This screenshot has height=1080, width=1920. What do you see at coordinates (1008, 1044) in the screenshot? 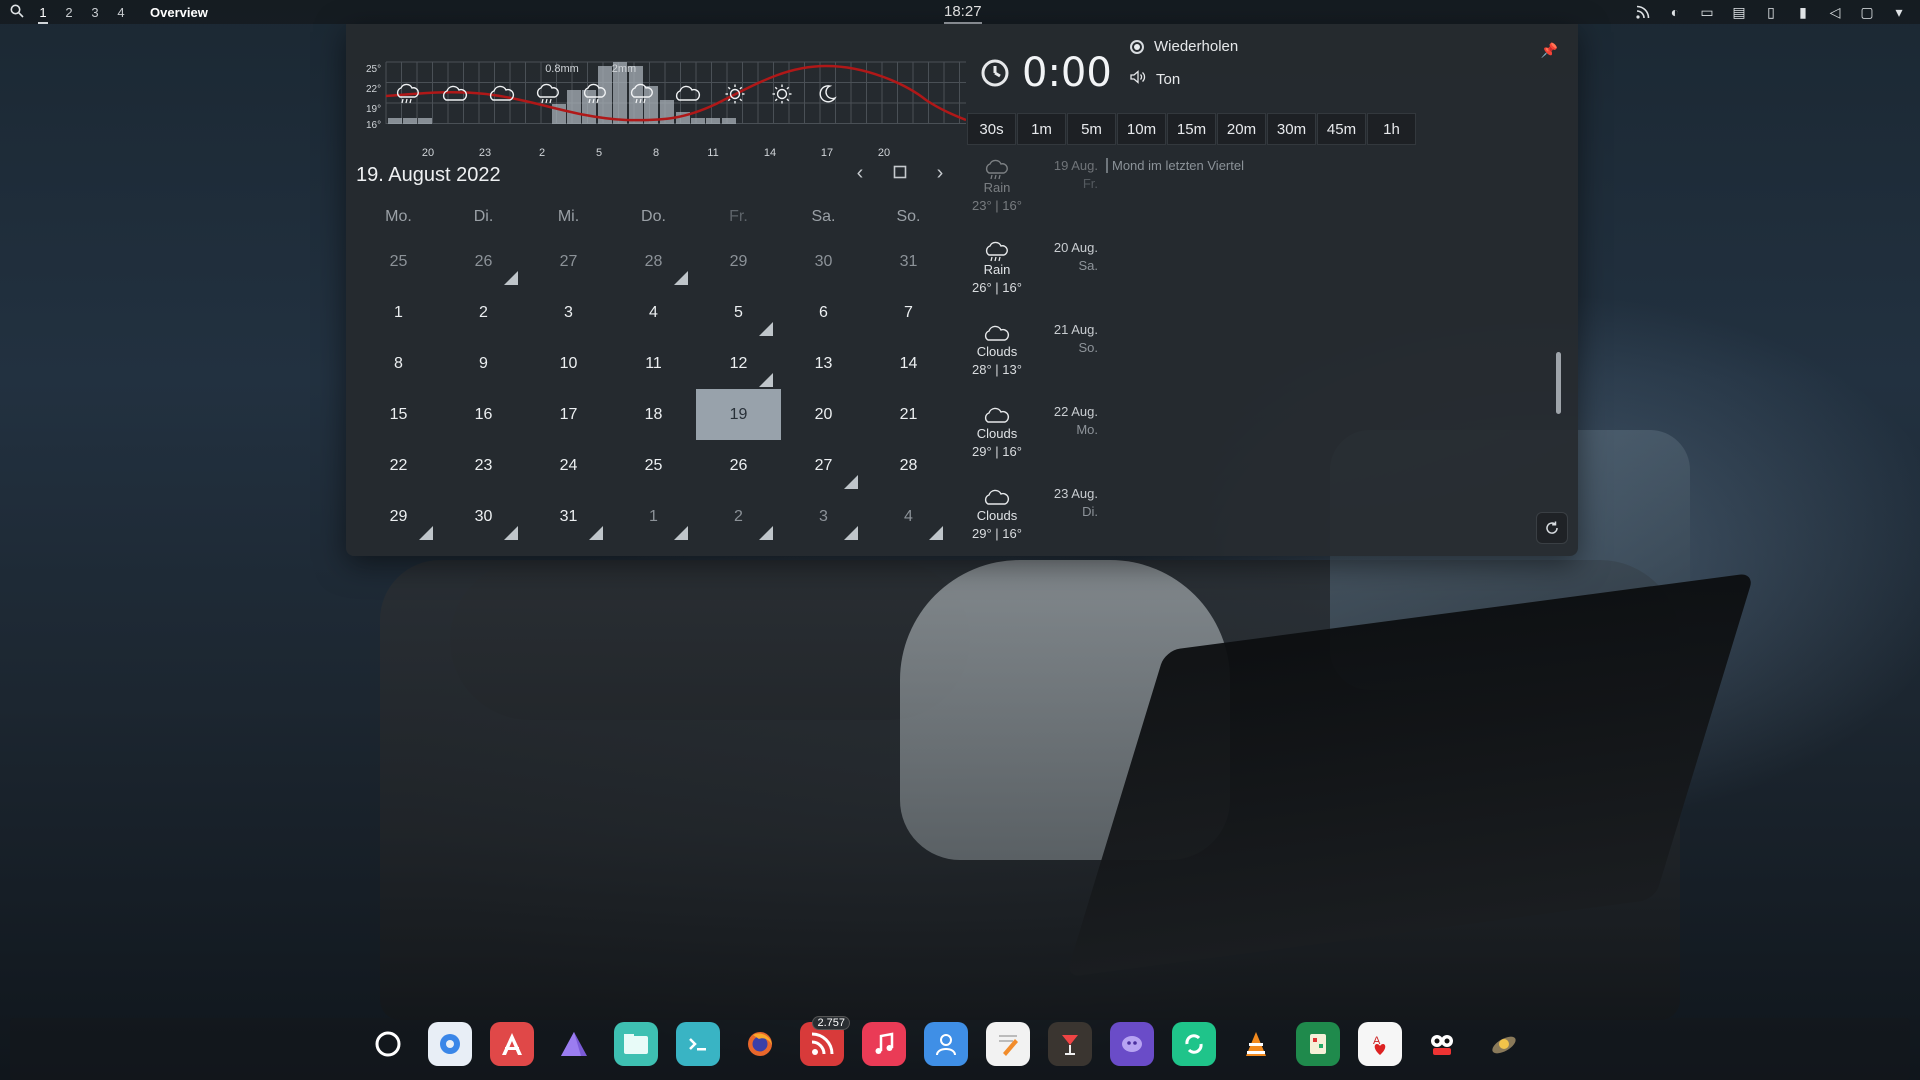
I see `text-editor-icon` at bounding box center [1008, 1044].